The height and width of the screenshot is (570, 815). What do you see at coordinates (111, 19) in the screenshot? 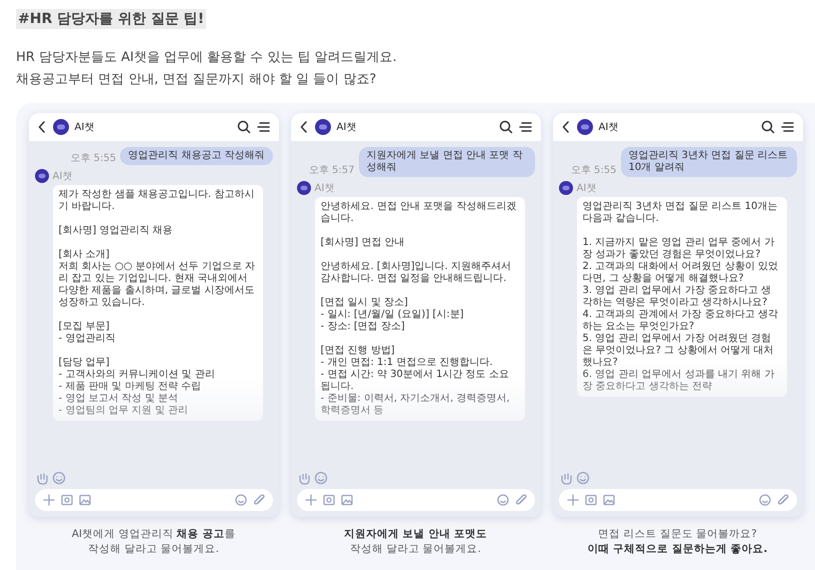
I see `section-heading: #HR 담당자를 위한 질문 팁!` at bounding box center [111, 19].